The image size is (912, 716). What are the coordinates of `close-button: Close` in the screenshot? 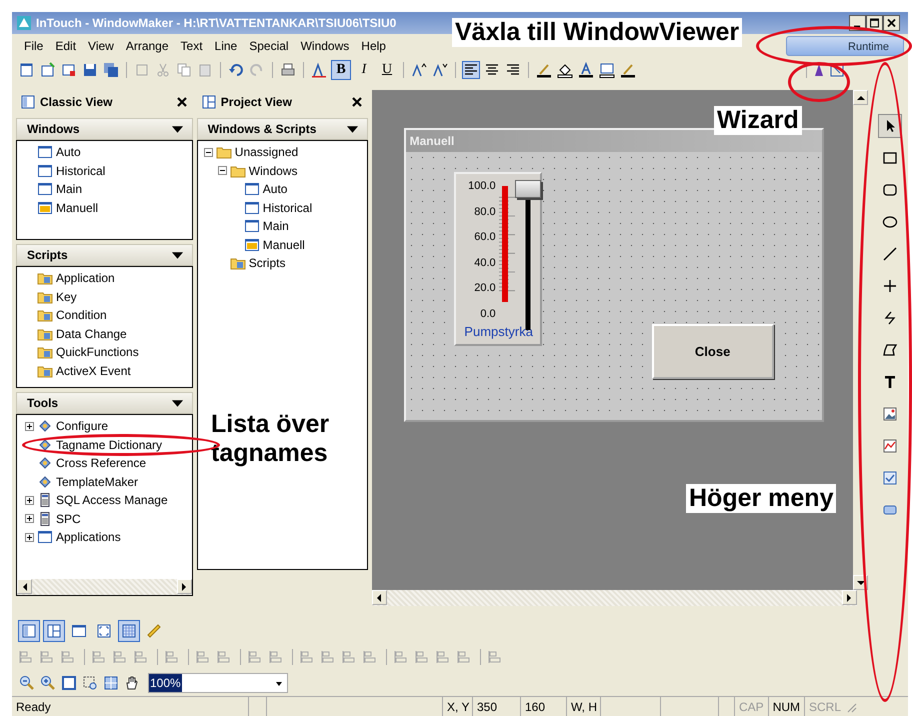 It's located at (713, 351).